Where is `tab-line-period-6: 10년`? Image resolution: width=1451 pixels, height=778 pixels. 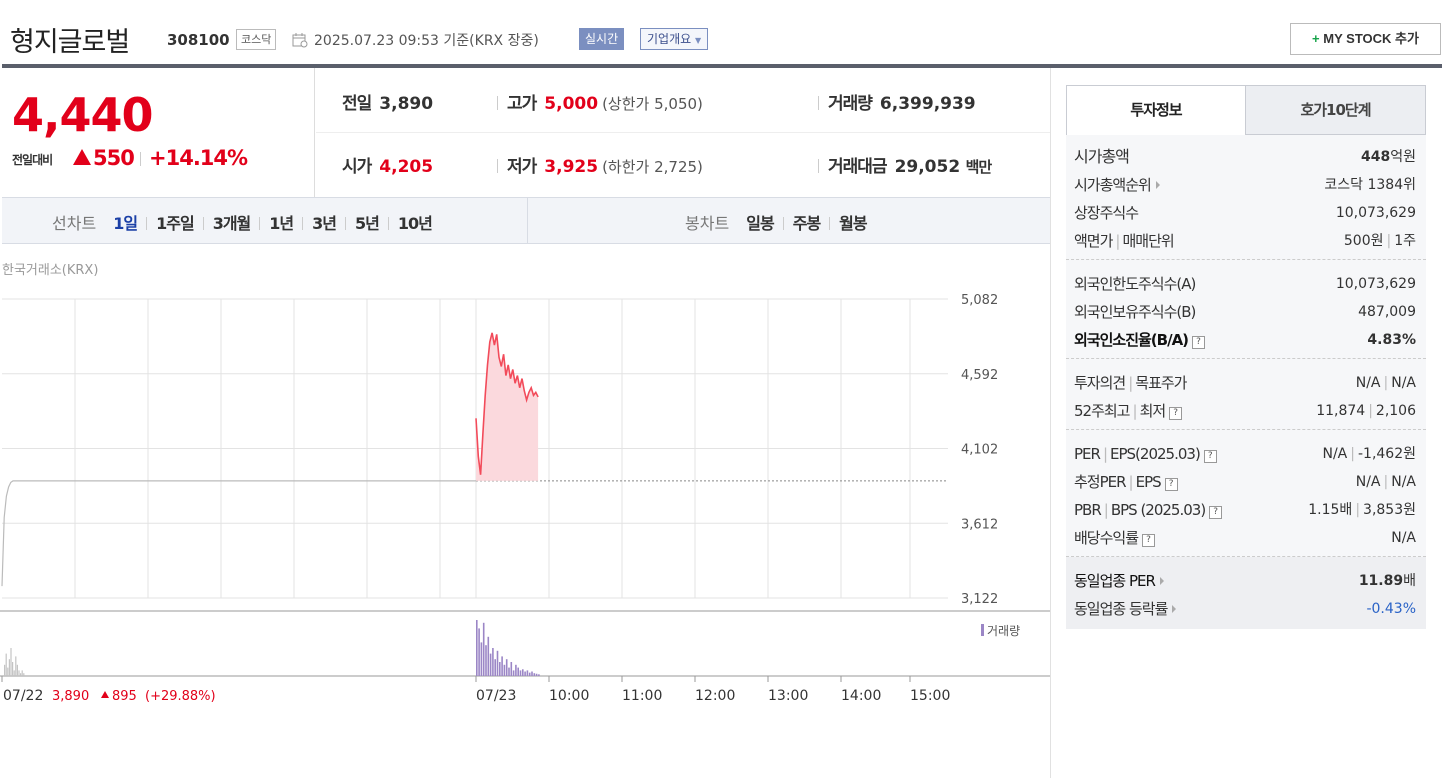
tab-line-period-6: 10년 is located at coordinates (415, 223).